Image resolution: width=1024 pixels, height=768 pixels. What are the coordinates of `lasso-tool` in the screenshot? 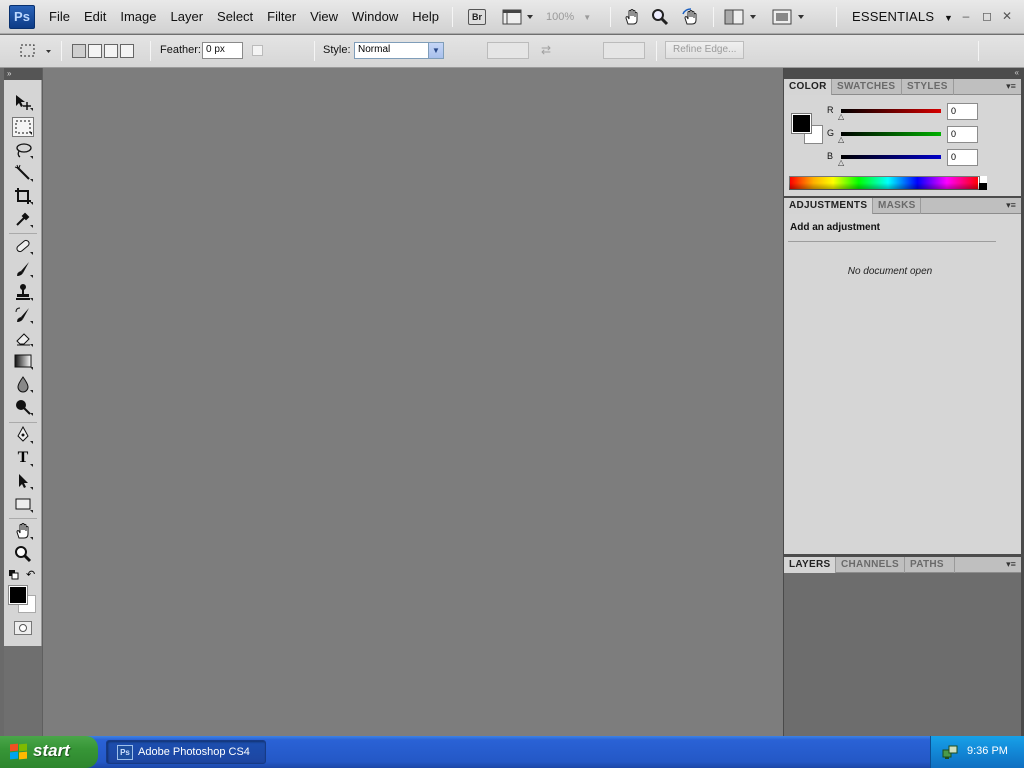 It's located at (23, 150).